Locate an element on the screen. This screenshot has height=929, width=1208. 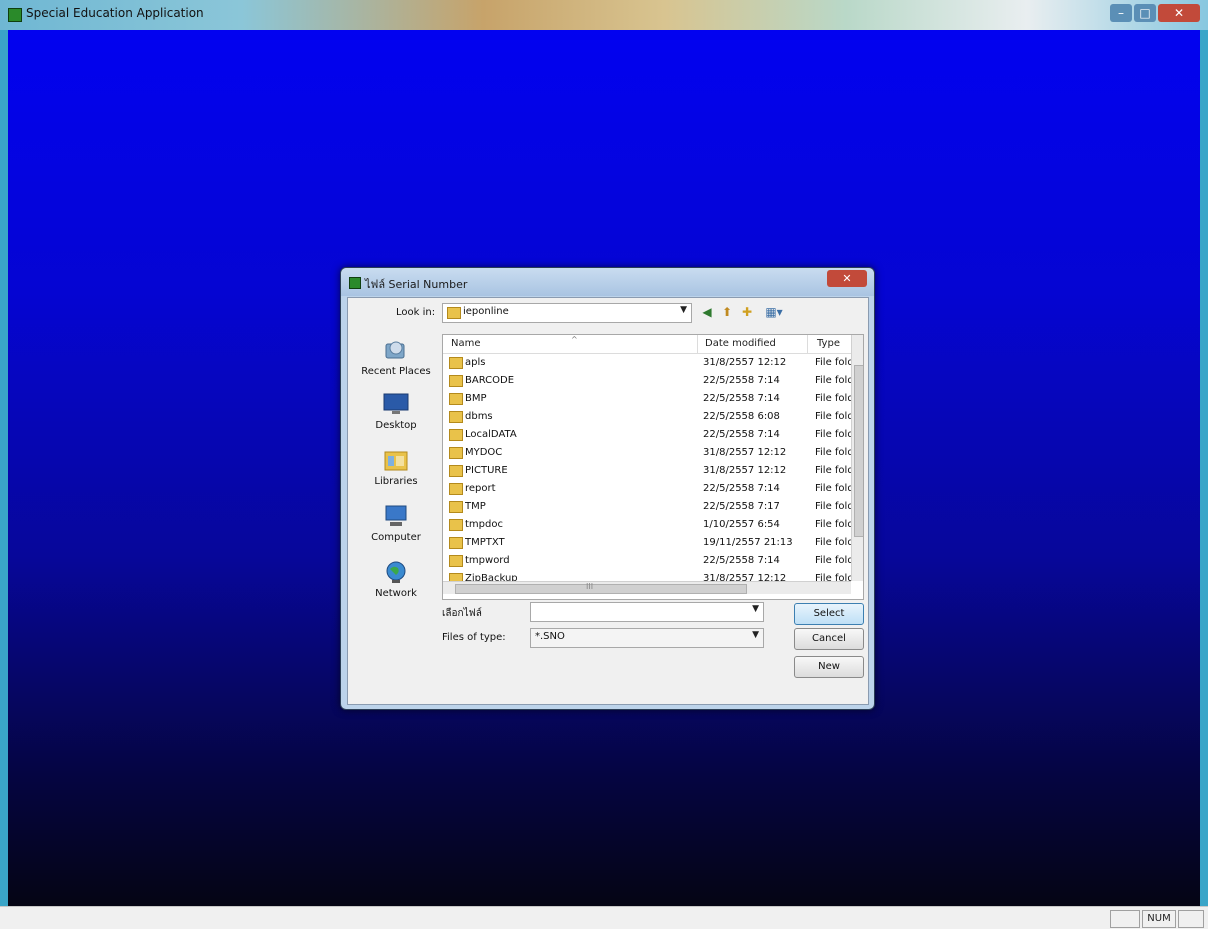
filename-combo: ▼ is located at coordinates (647, 612).